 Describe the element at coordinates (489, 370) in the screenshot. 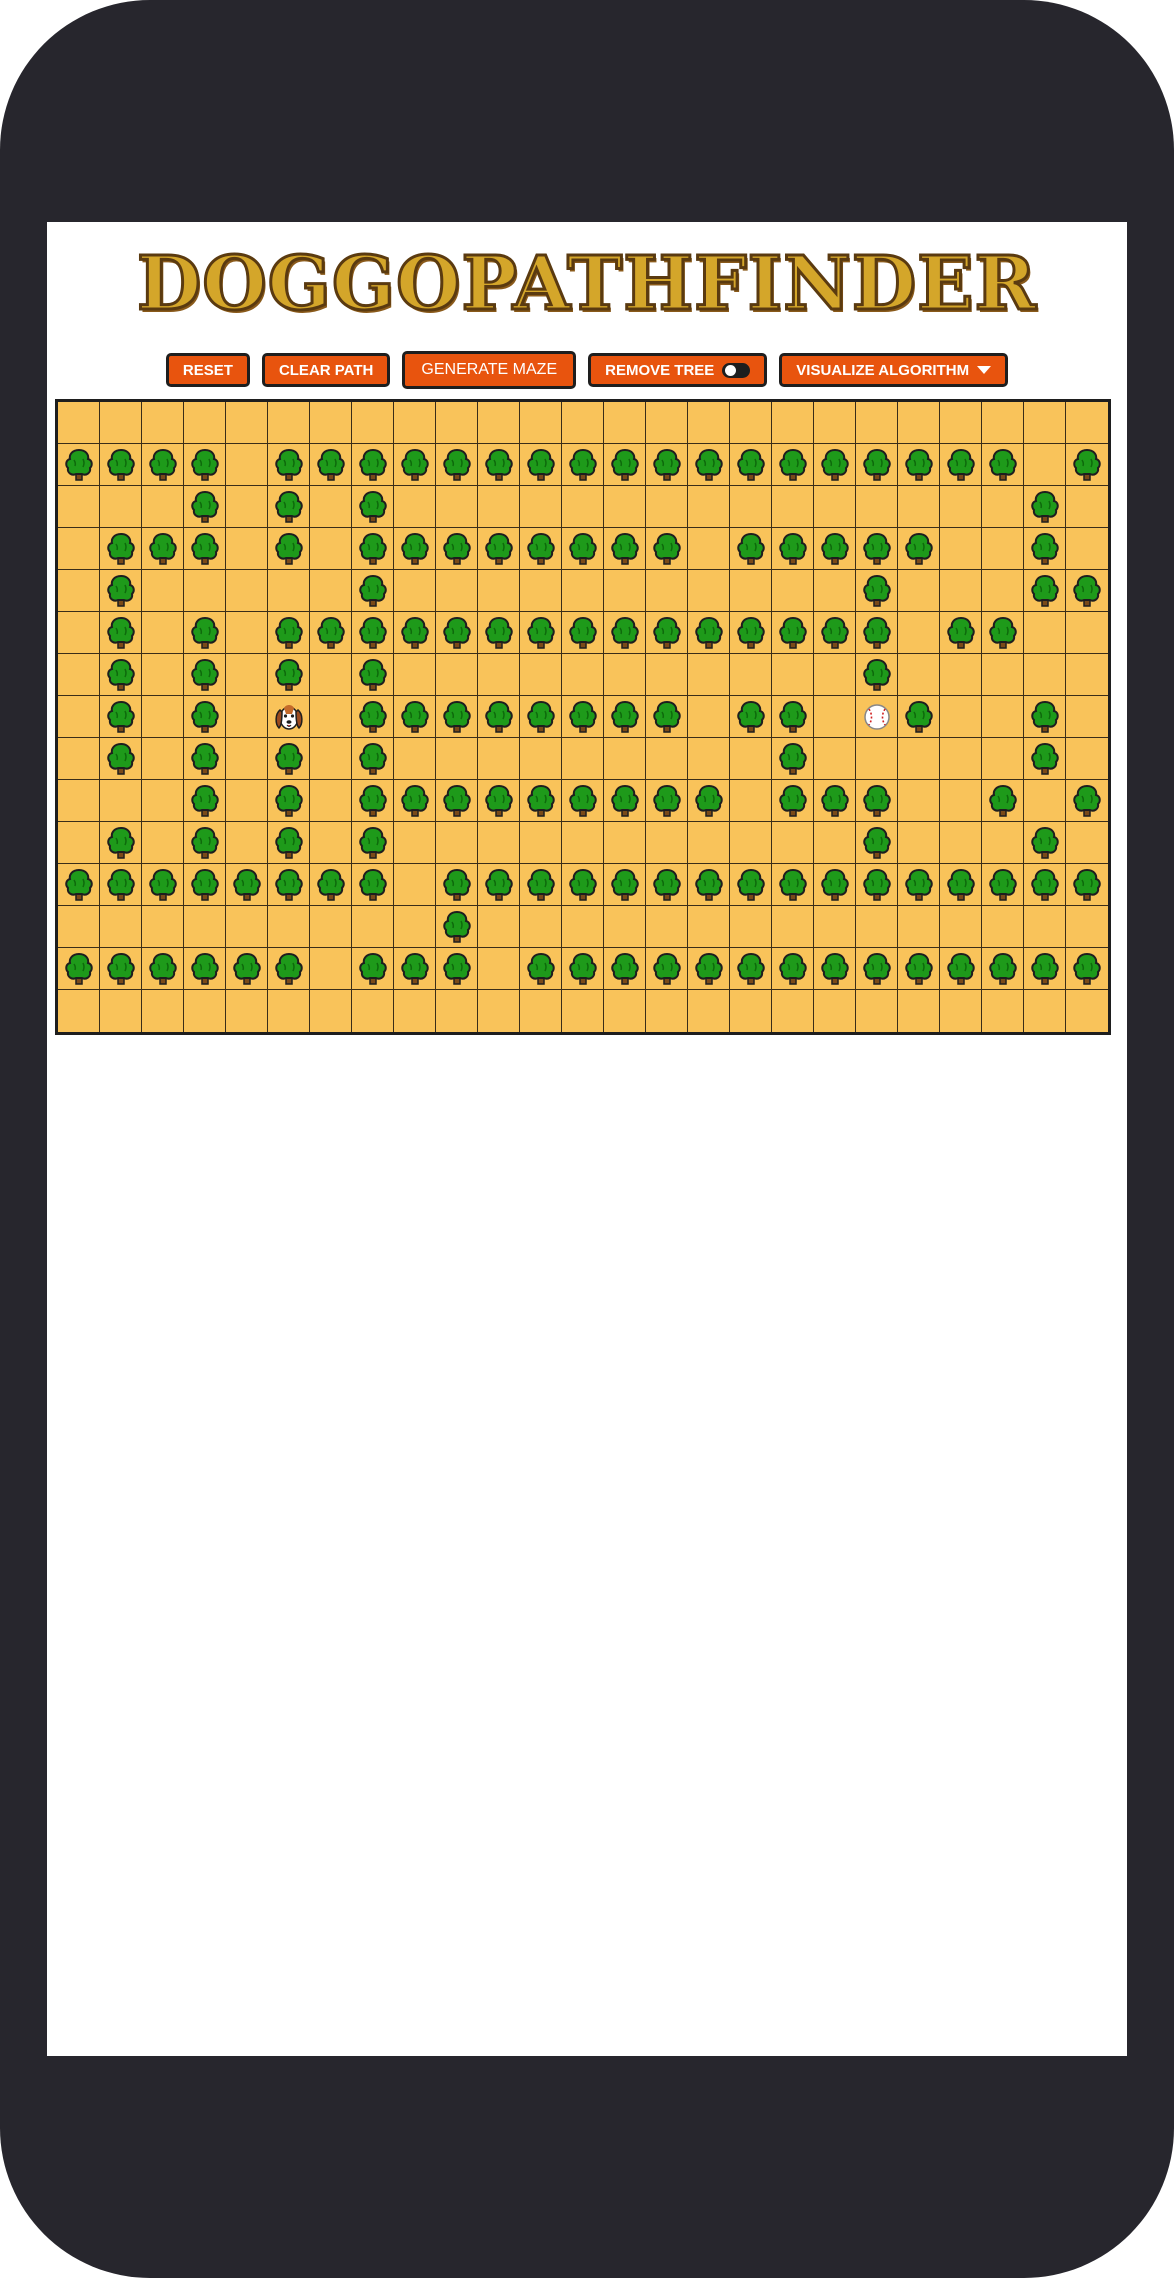

I see `generate-maze-button: GENERATE MAZE` at that location.